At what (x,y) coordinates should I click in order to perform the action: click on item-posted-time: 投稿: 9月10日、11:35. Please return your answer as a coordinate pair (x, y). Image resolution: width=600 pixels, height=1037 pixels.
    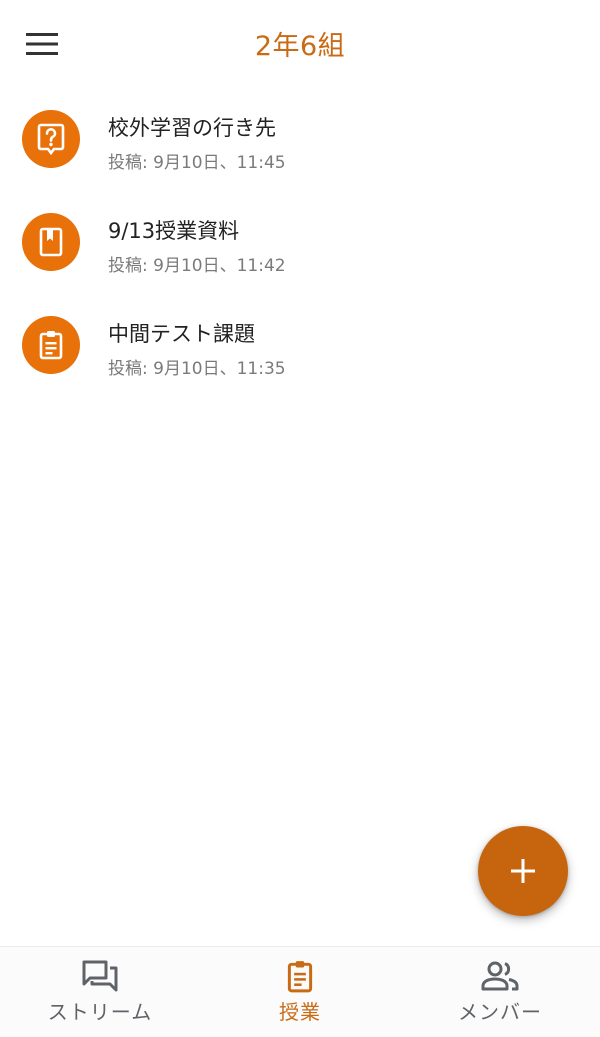
    Looking at the image, I should click on (197, 369).